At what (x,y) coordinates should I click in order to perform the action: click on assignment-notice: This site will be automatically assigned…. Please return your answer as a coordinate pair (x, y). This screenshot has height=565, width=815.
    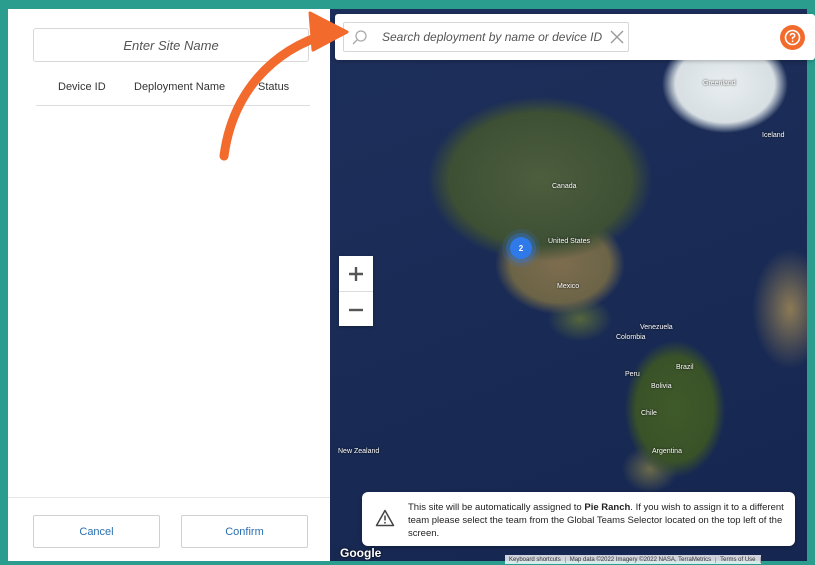
    Looking at the image, I should click on (578, 519).